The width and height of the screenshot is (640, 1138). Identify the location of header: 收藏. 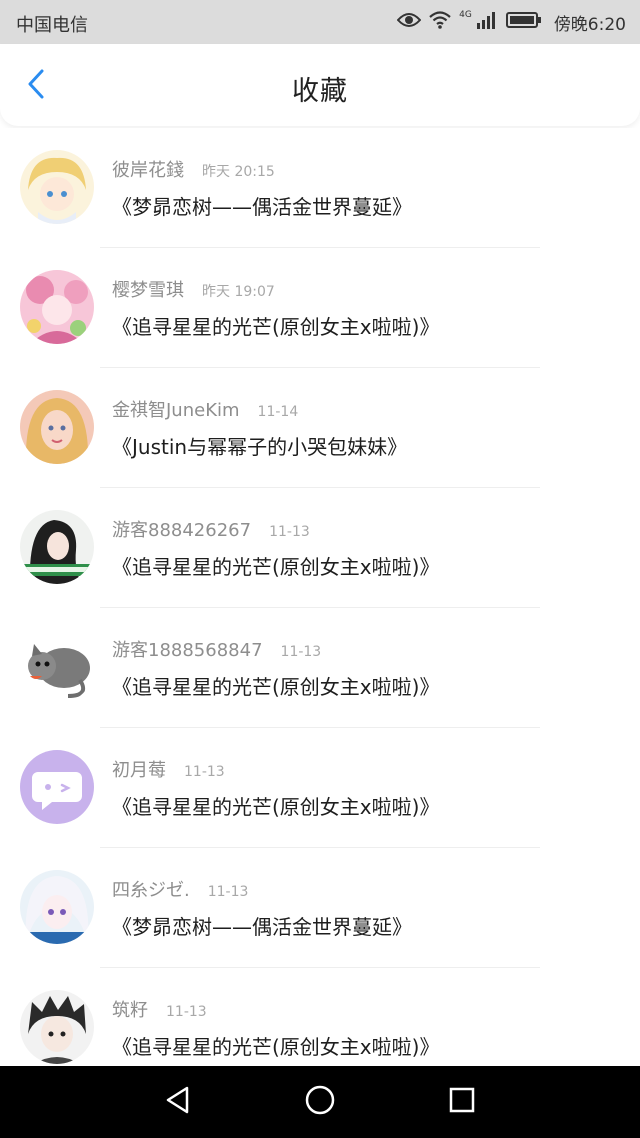
(320, 85).